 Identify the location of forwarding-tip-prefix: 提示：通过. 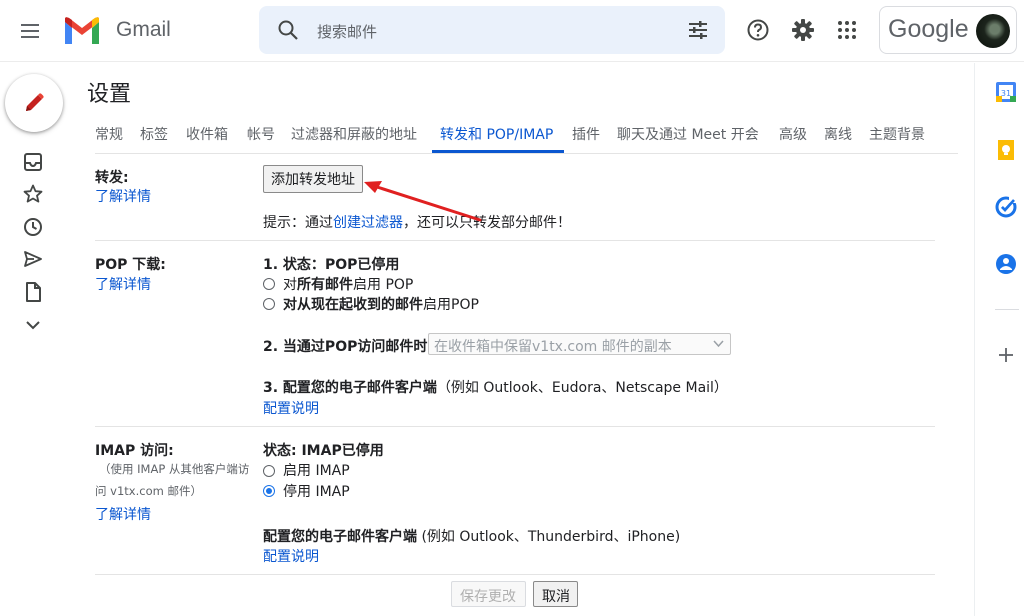
(298, 223).